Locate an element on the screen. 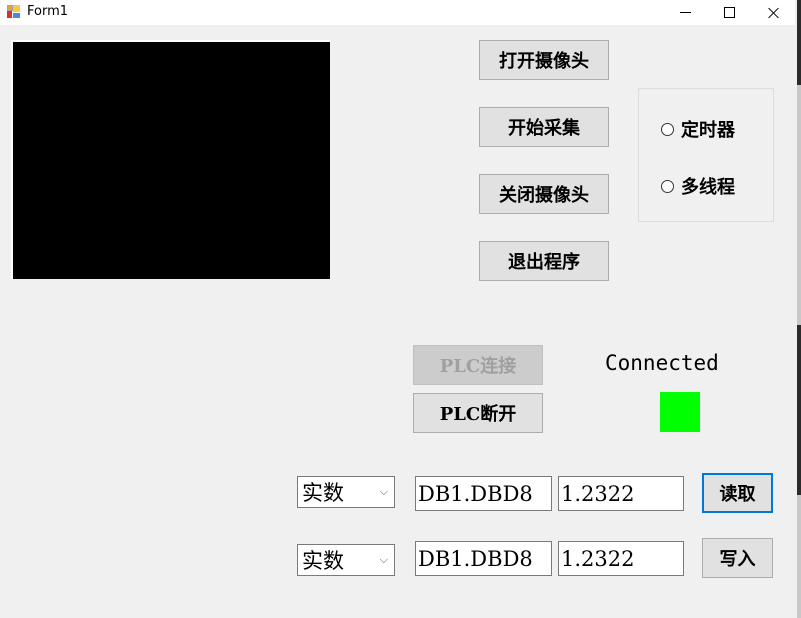  connection-status-indicator is located at coordinates (680, 412).